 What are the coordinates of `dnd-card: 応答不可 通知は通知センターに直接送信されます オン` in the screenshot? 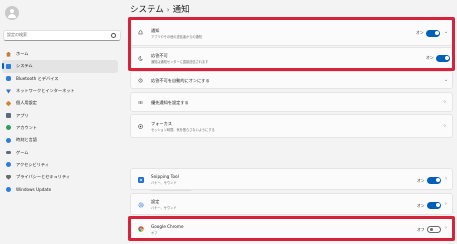 It's located at (291, 58).